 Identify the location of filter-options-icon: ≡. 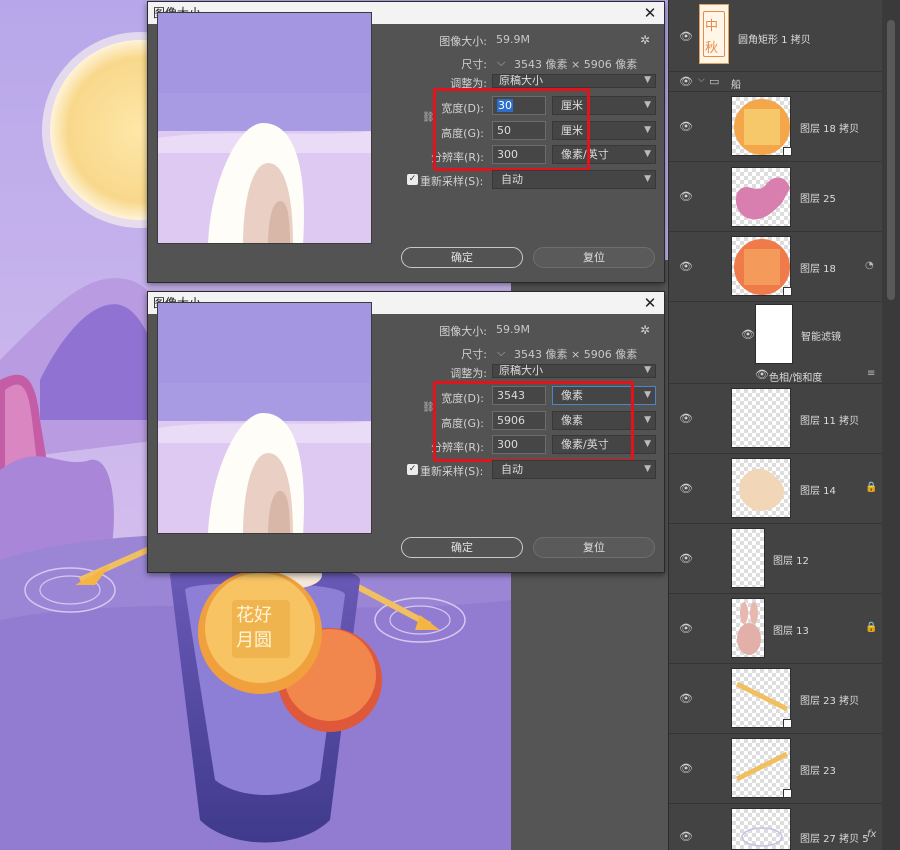
(871, 373).